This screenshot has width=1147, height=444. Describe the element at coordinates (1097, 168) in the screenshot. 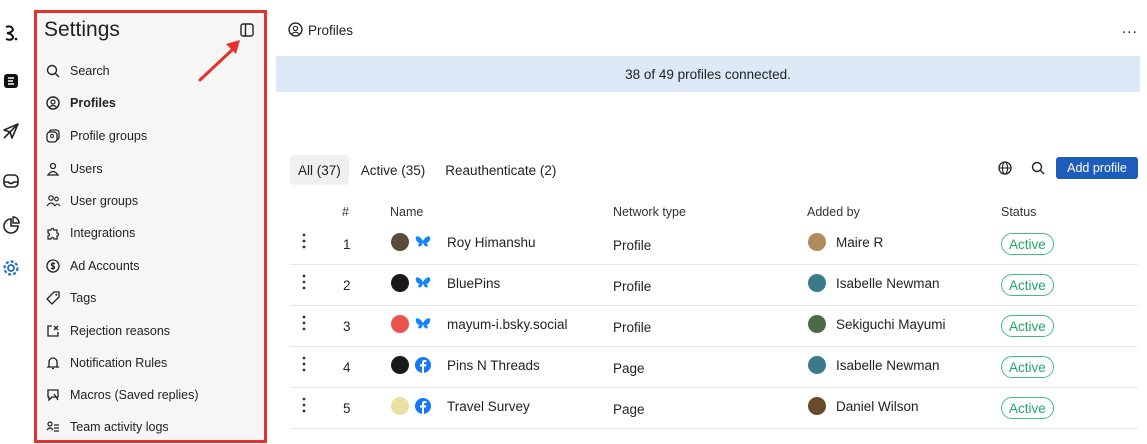

I see `add-profile-button: Add profile` at that location.